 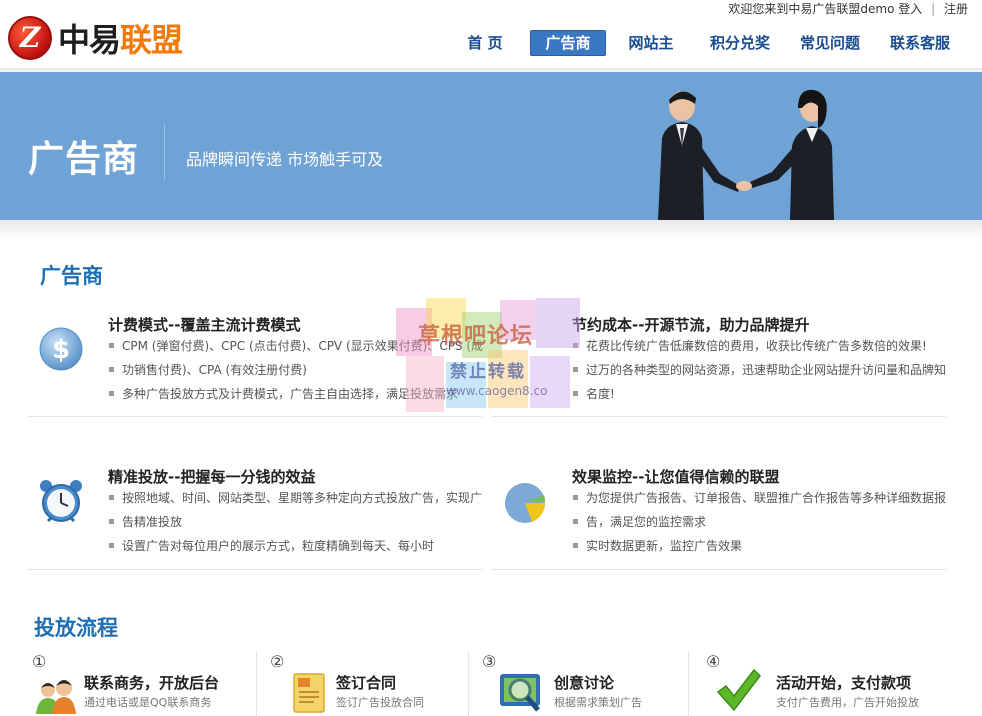 What do you see at coordinates (598, 702) in the screenshot?
I see `step-description: 根据需求策划广告` at bounding box center [598, 702].